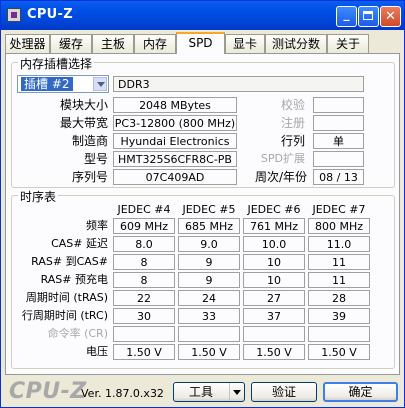 The height and width of the screenshot is (408, 405). What do you see at coordinates (144, 209) in the screenshot?
I see `column-header: JEDEC #4` at bounding box center [144, 209].